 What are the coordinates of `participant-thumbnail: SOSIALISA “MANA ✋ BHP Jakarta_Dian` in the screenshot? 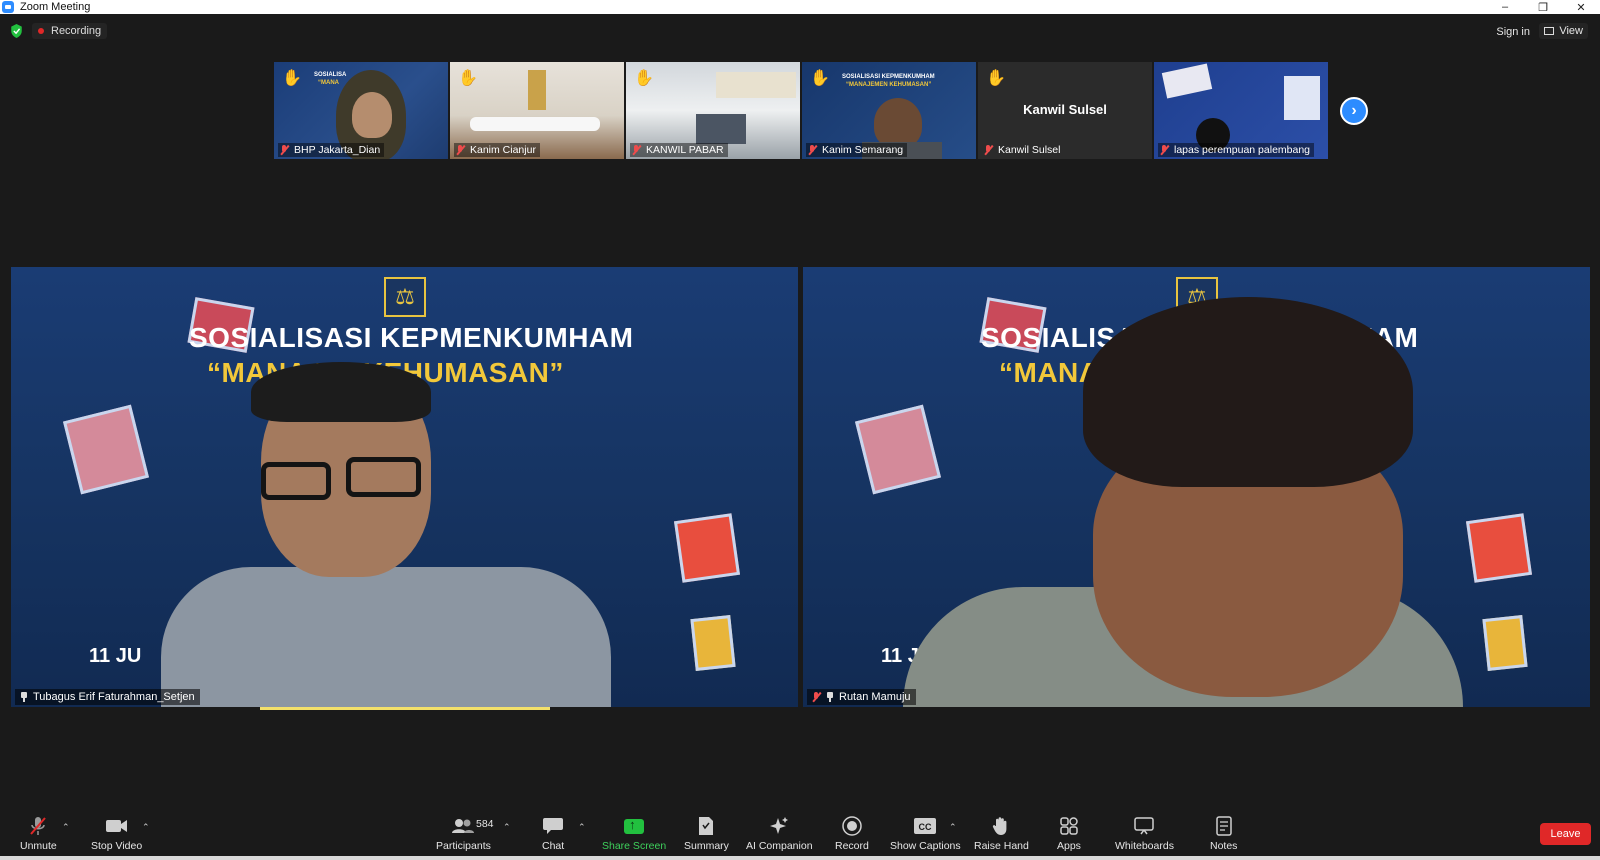 It's located at (361, 110).